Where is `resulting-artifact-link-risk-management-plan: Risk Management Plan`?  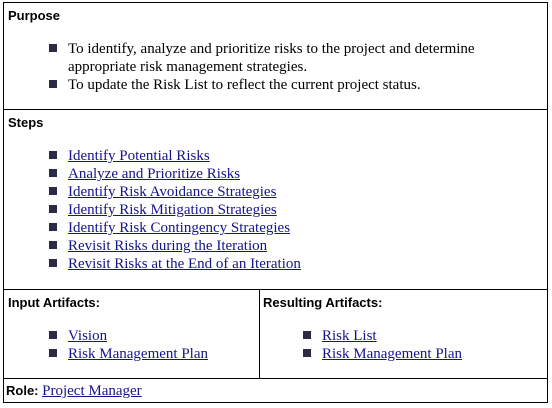
resulting-artifact-link-risk-management-plan: Risk Management Plan is located at coordinates (392, 354).